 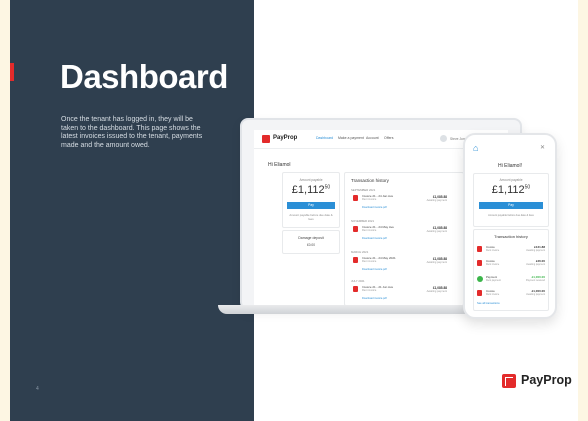 What do you see at coordinates (372, 138) in the screenshot?
I see `nav-account: Account` at bounding box center [372, 138].